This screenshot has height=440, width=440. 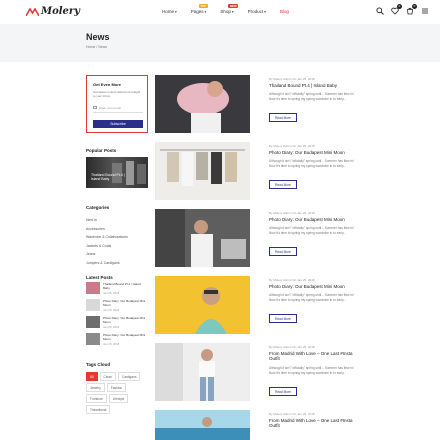 What do you see at coordinates (110, 108) in the screenshot?
I see `email-placeholder: Enter your email` at bounding box center [110, 108].